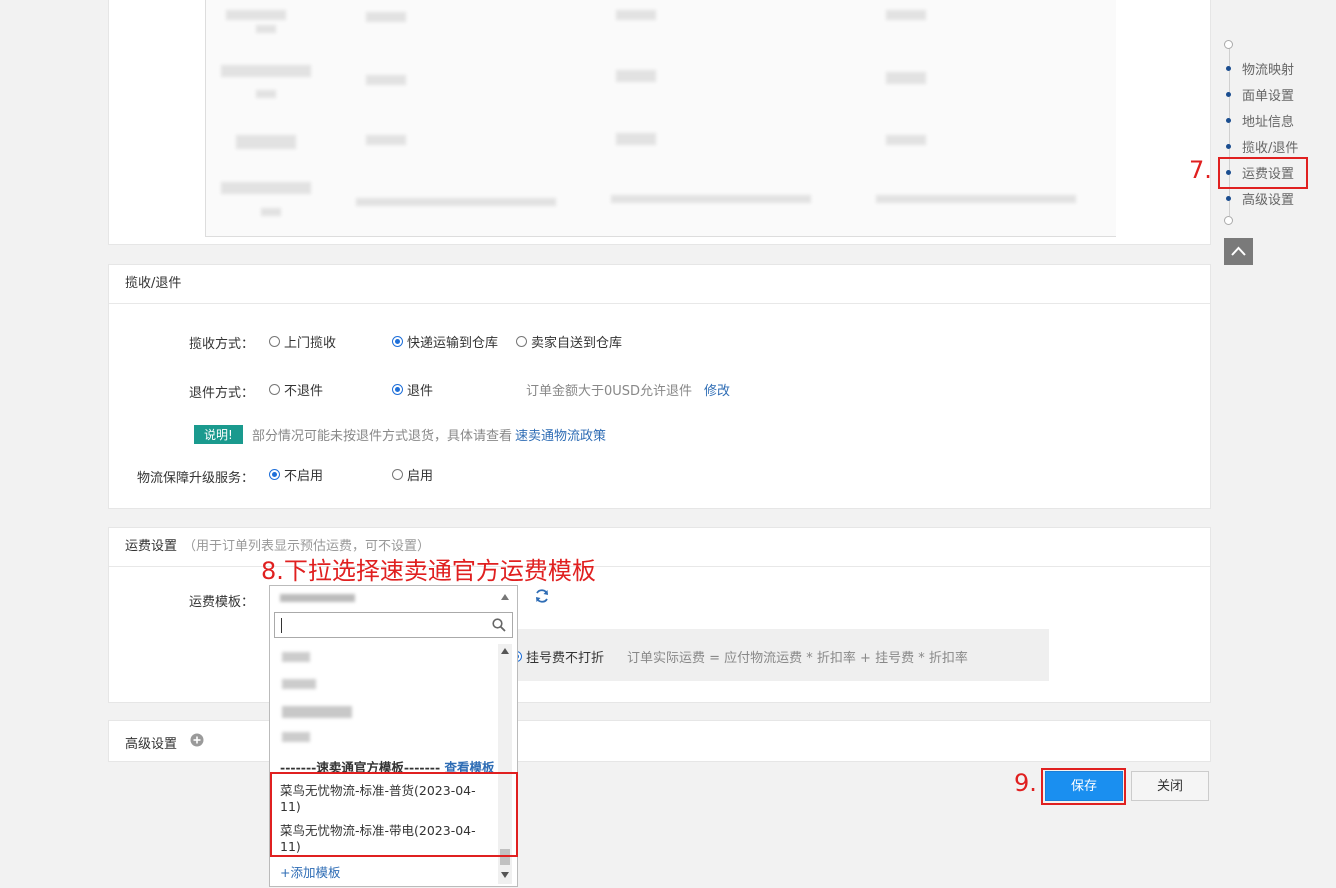 Image resolution: width=1336 pixels, height=888 pixels. What do you see at coordinates (1170, 786) in the screenshot?
I see `close-button: 关闭` at bounding box center [1170, 786].